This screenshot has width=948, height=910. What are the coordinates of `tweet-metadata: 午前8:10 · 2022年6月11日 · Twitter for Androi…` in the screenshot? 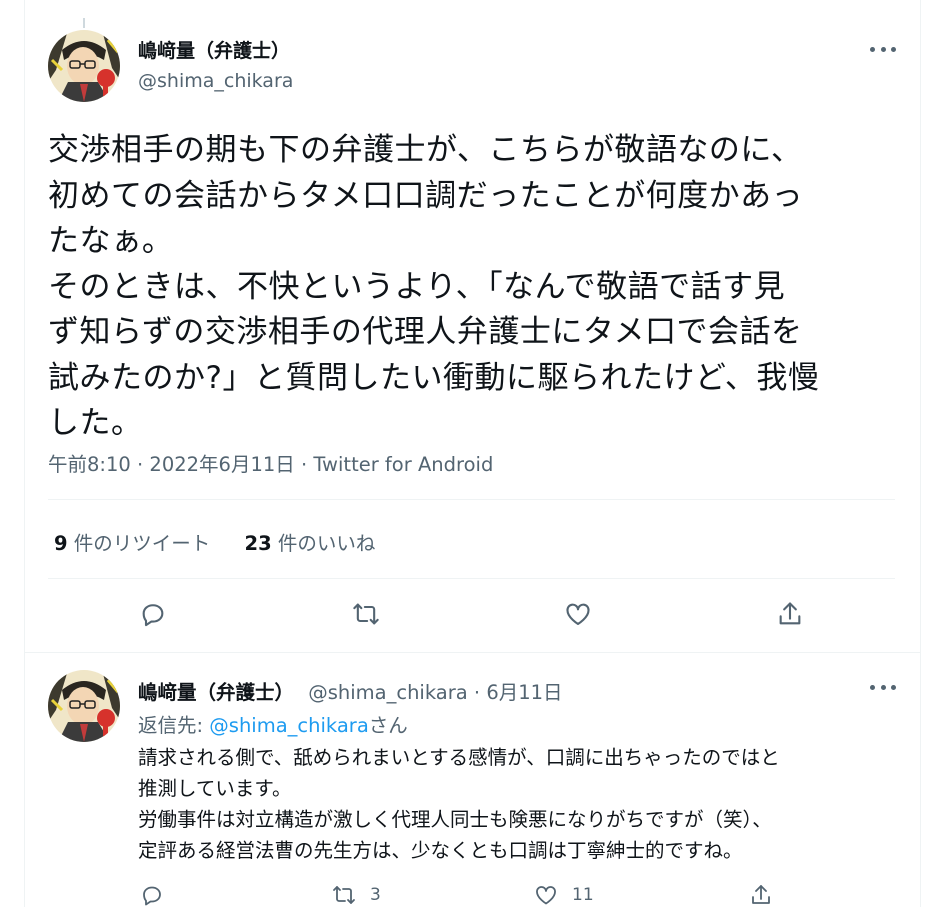 It's located at (270, 462).